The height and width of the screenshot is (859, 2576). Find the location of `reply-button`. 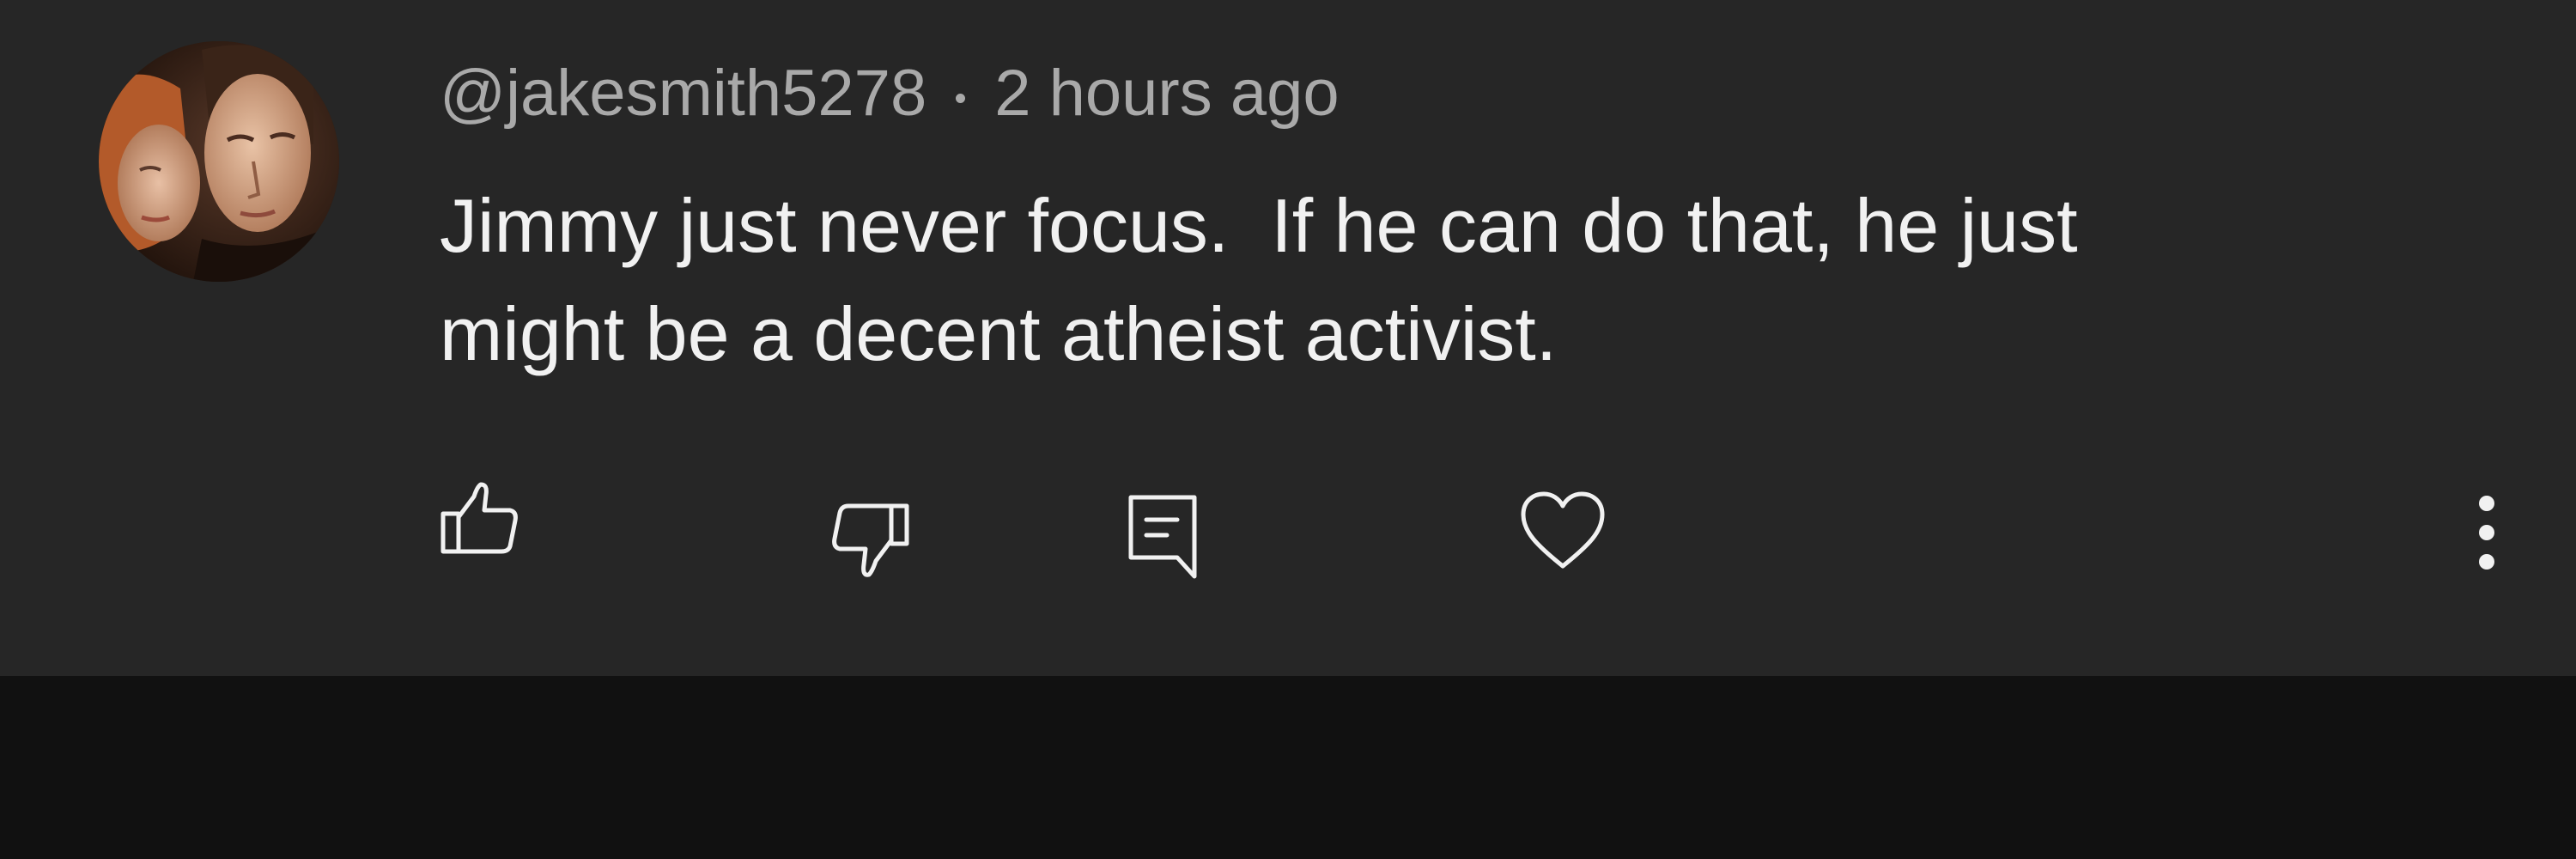

reply-button is located at coordinates (1163, 537).